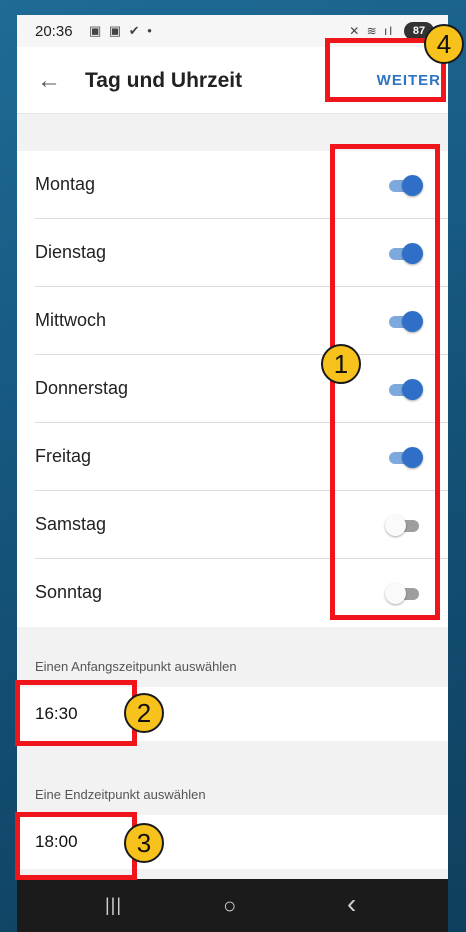  I want to click on day-label: Donnerstag, so click(82, 388).